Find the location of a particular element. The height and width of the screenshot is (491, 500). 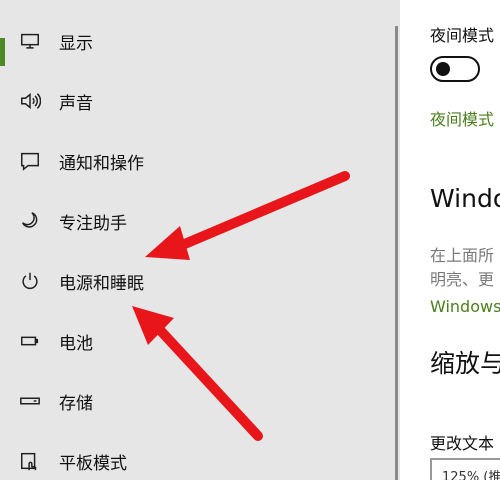

tablet-mode-icon is located at coordinates (30, 461).